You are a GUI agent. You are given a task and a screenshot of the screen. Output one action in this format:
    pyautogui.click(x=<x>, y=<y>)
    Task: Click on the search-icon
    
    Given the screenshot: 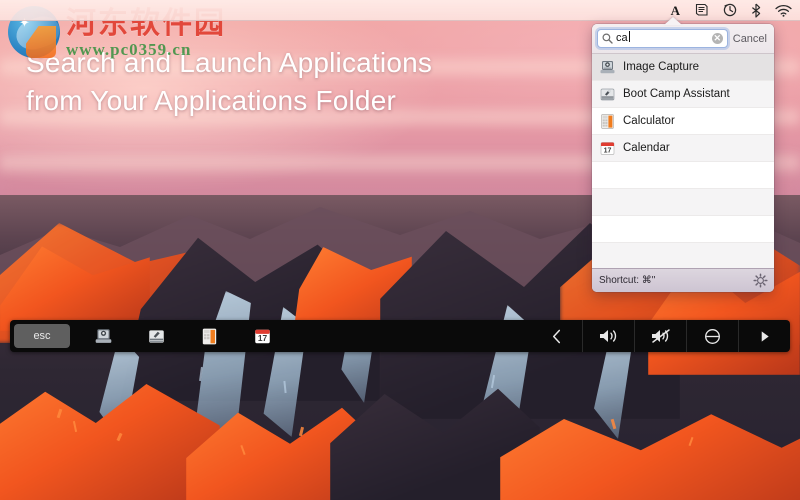 What is the action you would take?
    pyautogui.click(x=607, y=38)
    